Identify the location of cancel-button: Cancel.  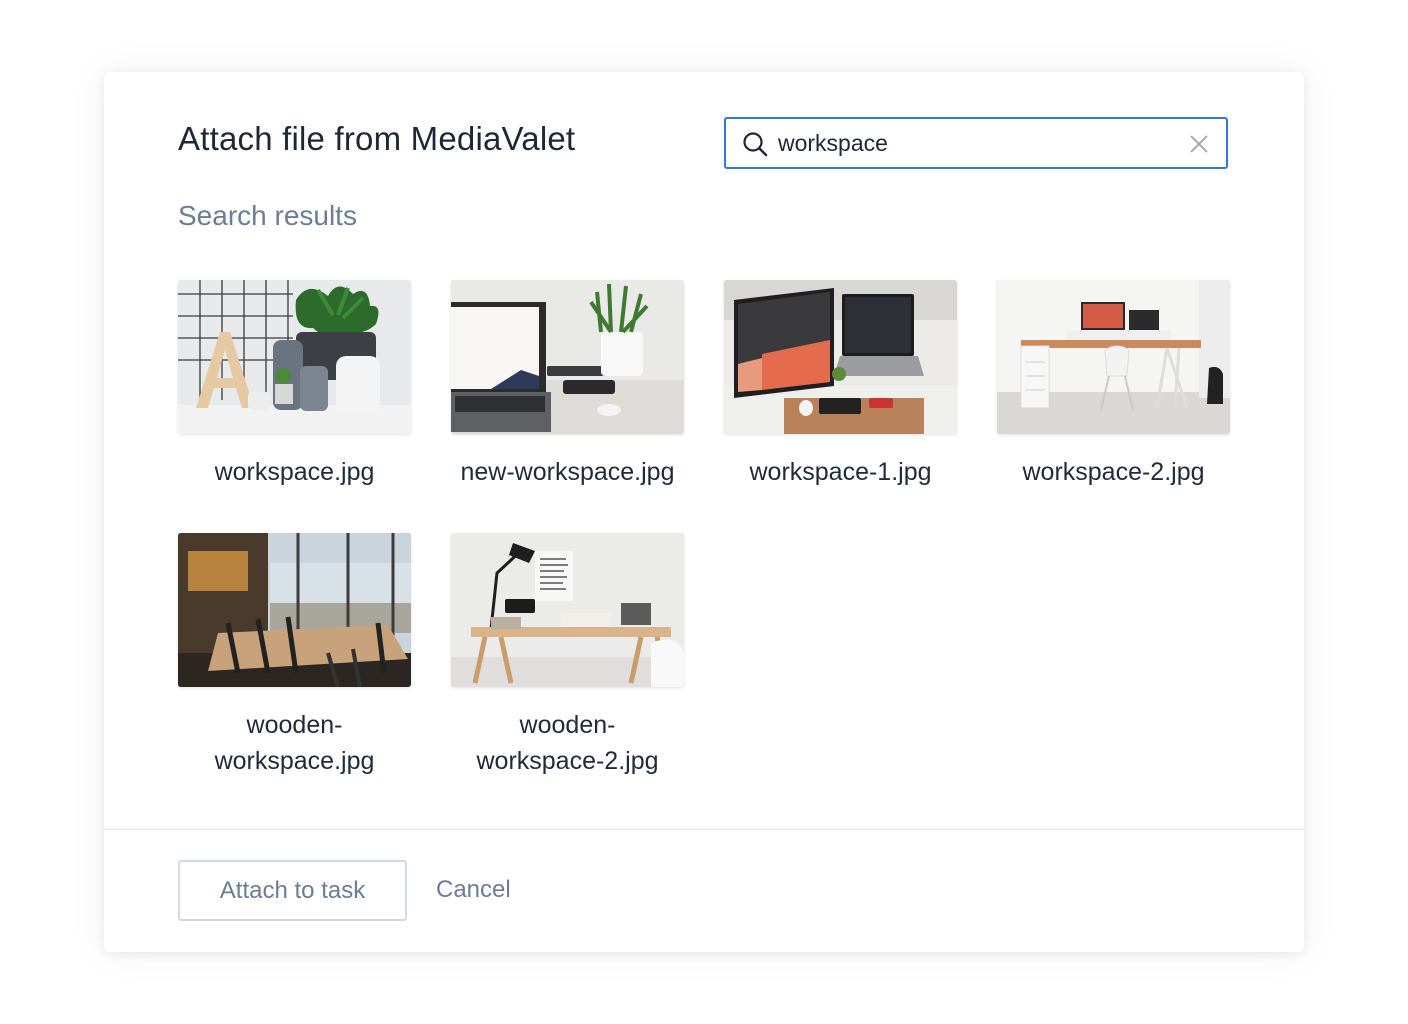
(473, 890).